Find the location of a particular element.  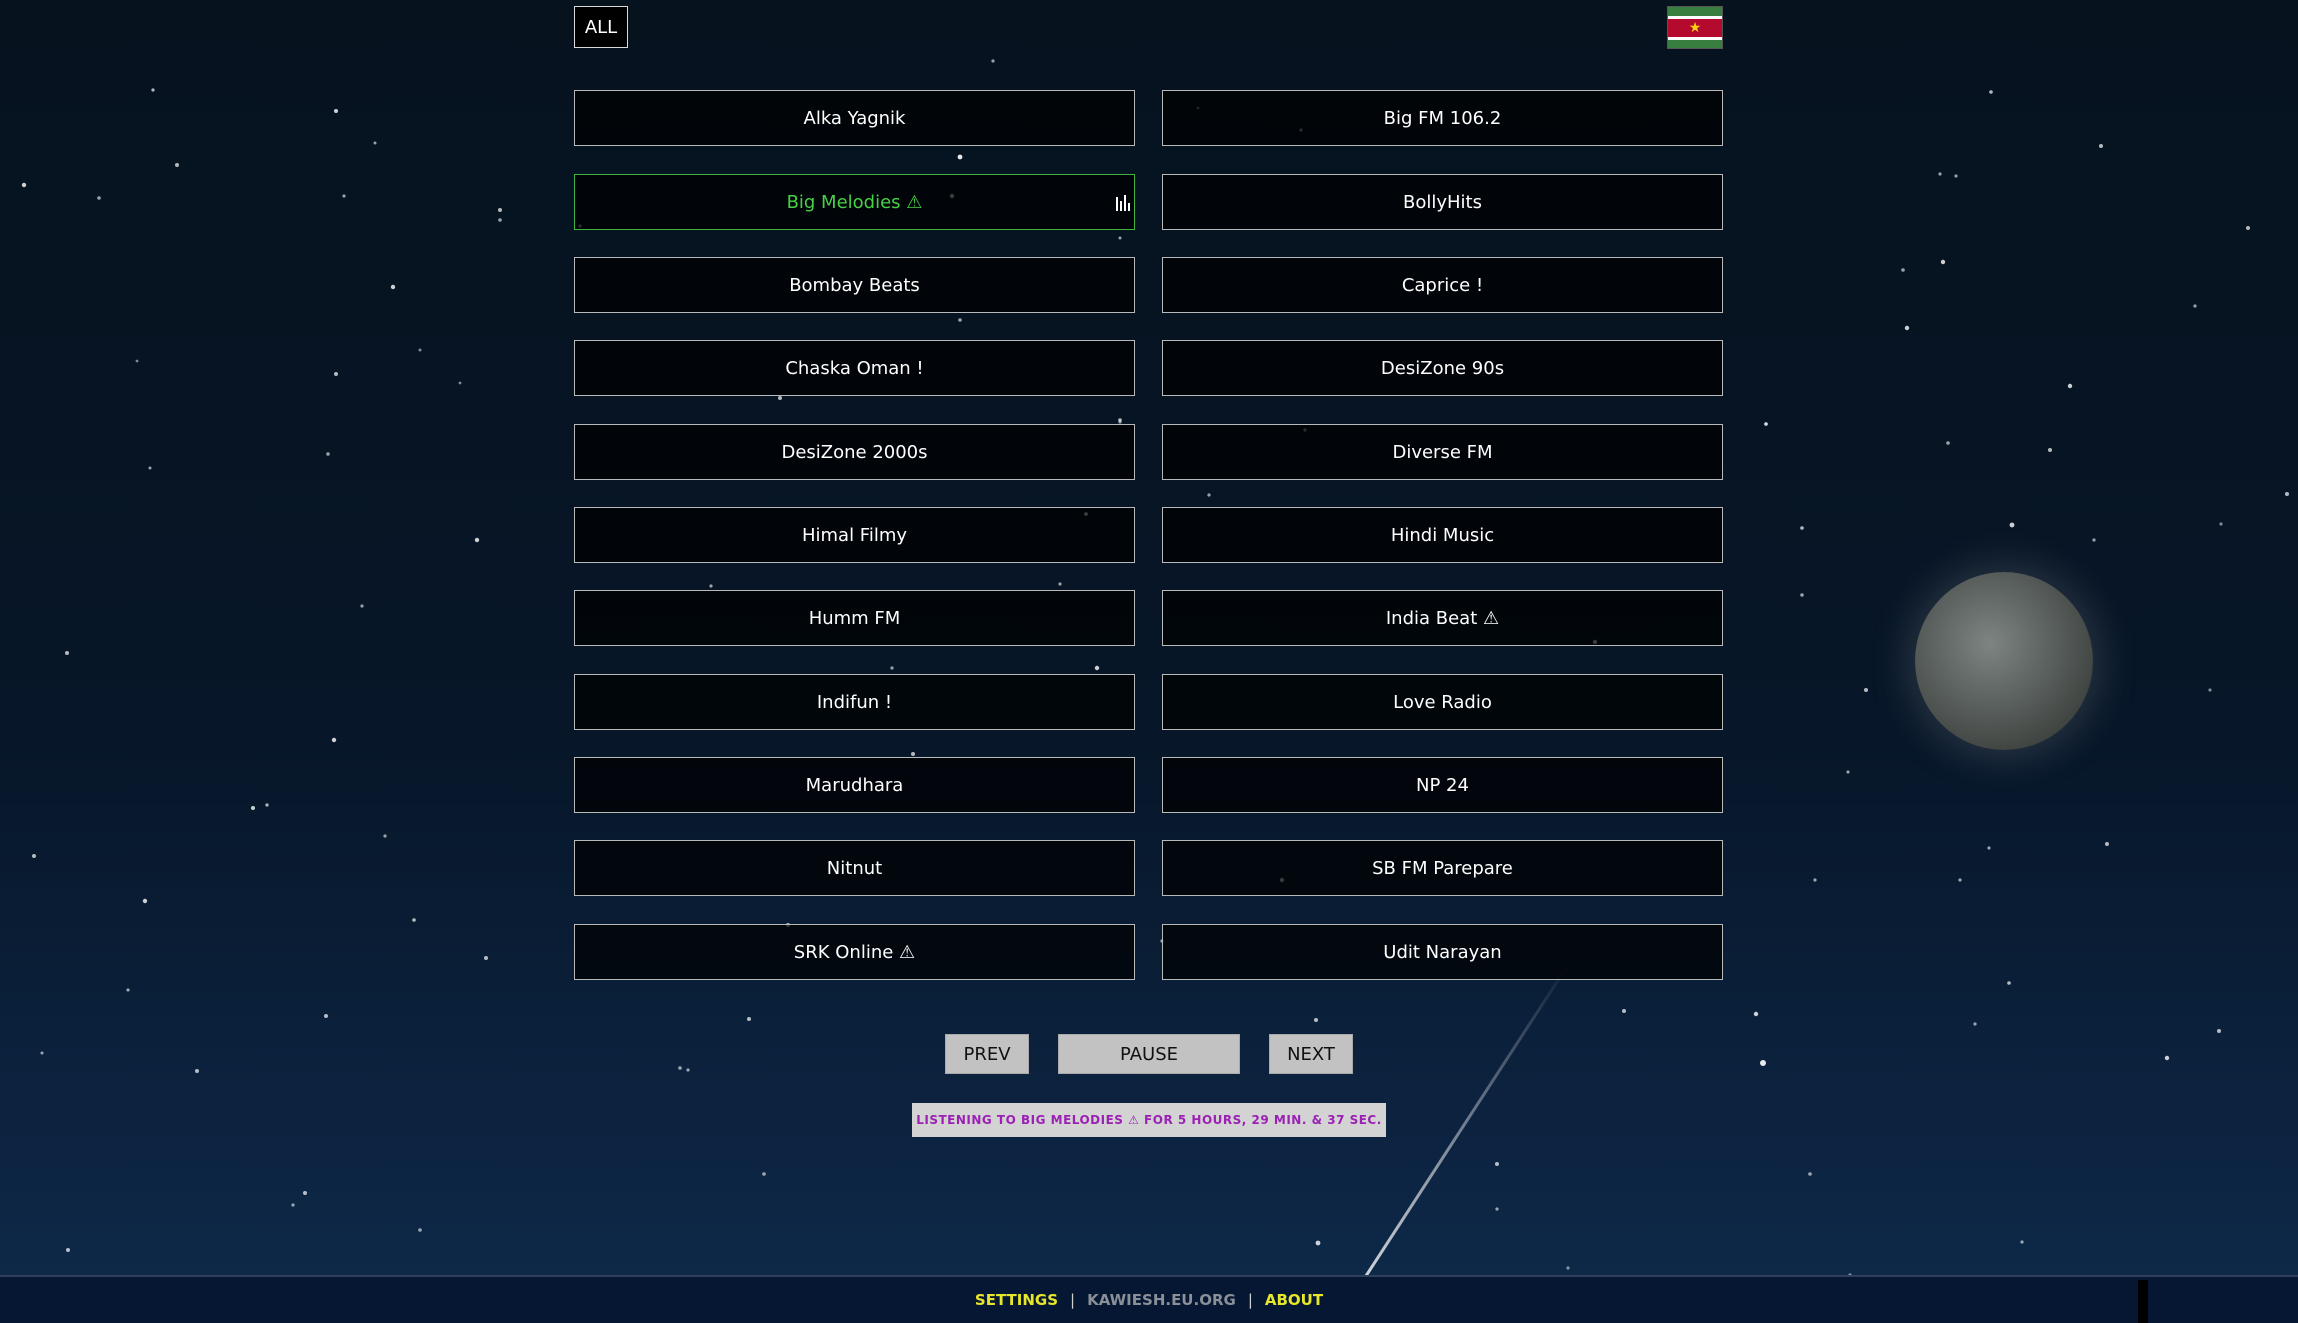

station-label: Chaska Oman ! is located at coordinates (854, 368).